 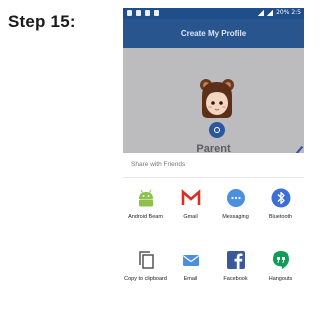 I want to click on bear-avatar-icon, so click(x=217, y=98).